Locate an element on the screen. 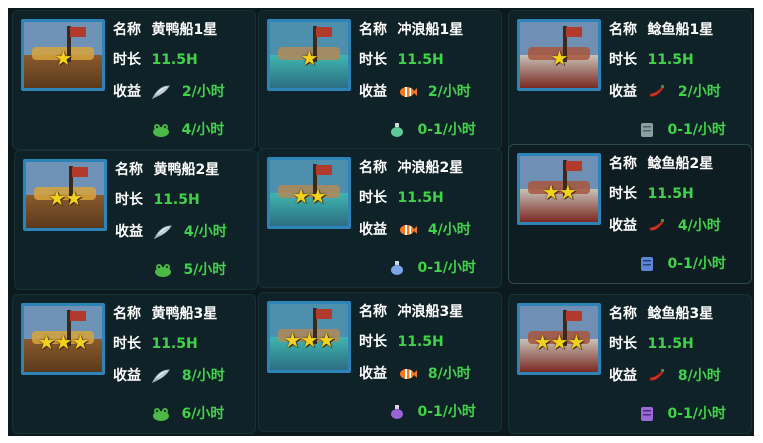  ship-card: ★★ 名称 冲浪船2星 时长 11.5H 收益 4/小时 0-1/小时 is located at coordinates (380, 218).